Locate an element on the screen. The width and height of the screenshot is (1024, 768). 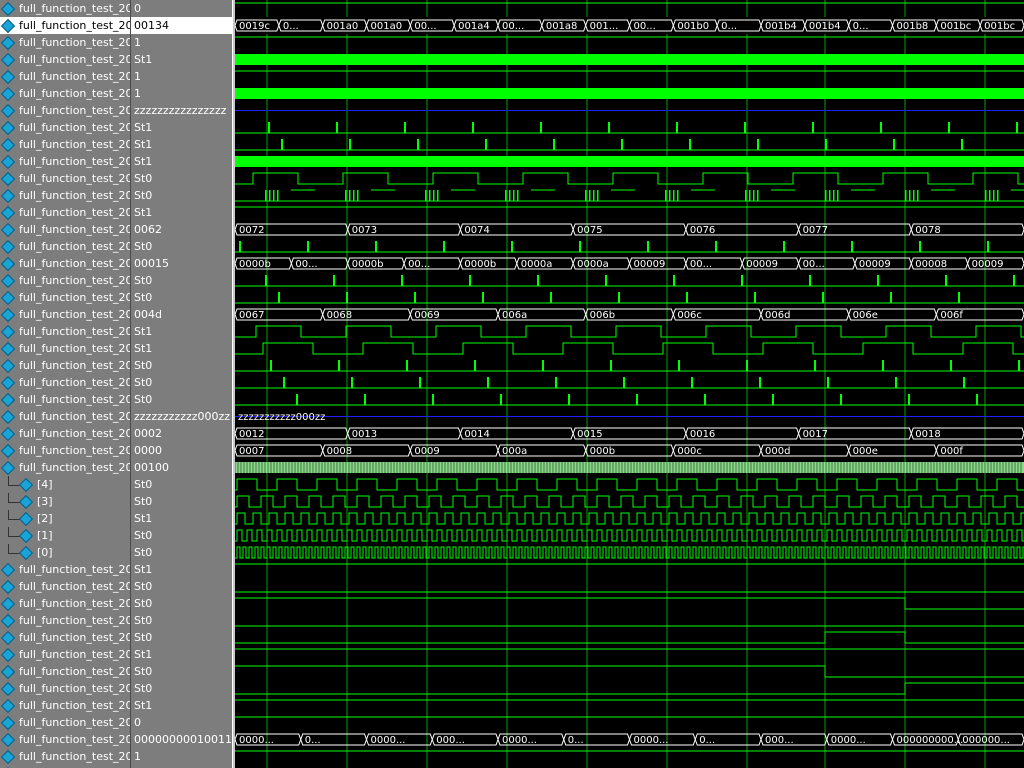
bus-value-label: 006e is located at coordinates (865, 315).